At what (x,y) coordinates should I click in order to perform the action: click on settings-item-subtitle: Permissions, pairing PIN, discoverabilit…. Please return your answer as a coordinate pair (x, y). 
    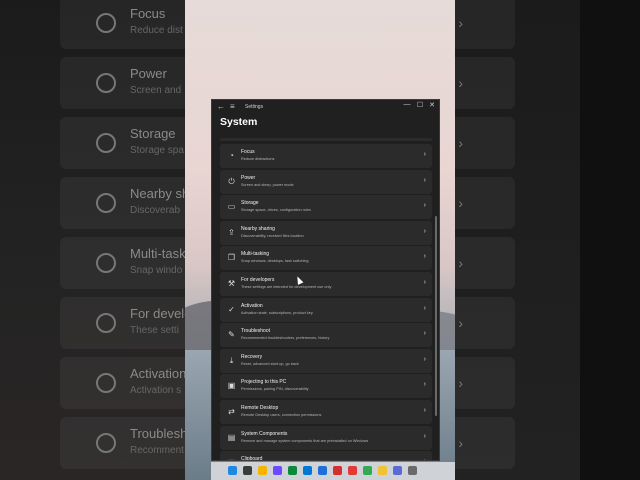
    Looking at the image, I should click on (275, 389).